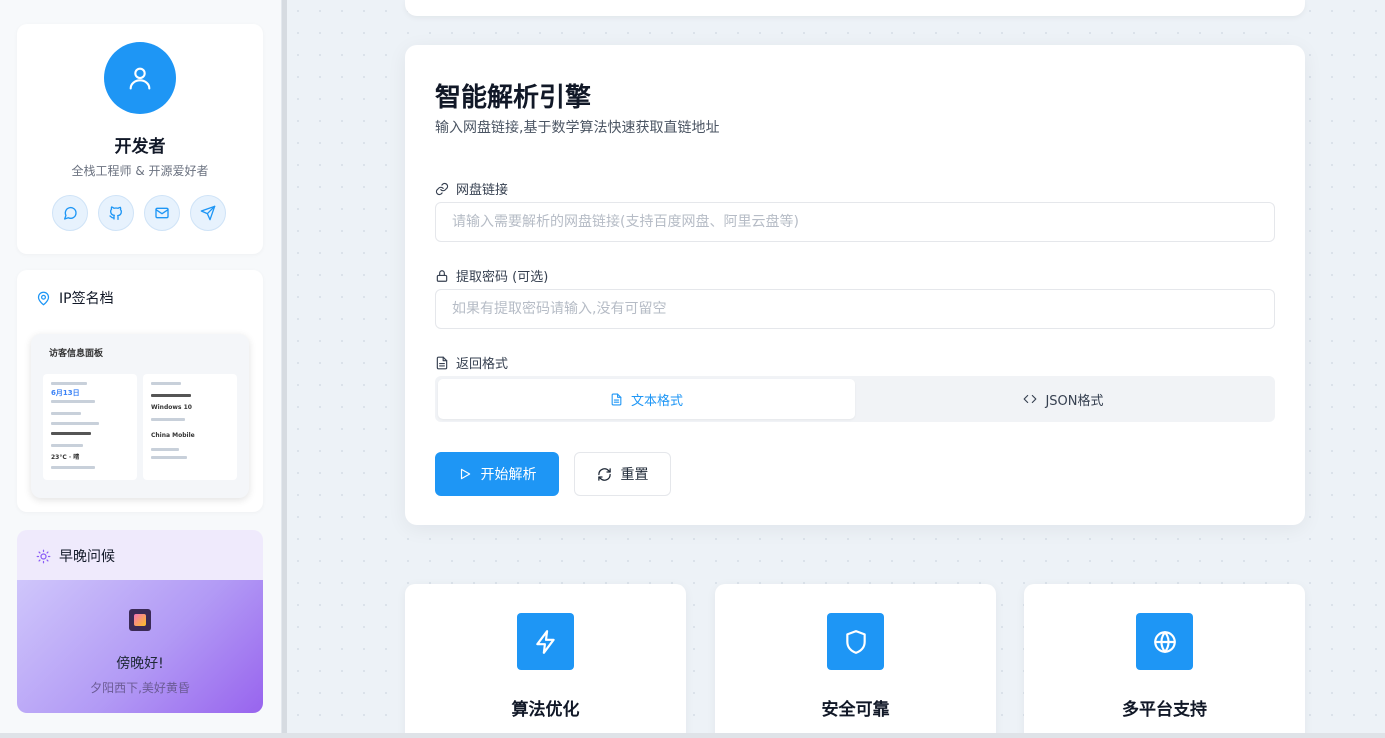 The height and width of the screenshot is (738, 1385). Describe the element at coordinates (855, 8) in the screenshot. I see `top-card-edge` at that location.